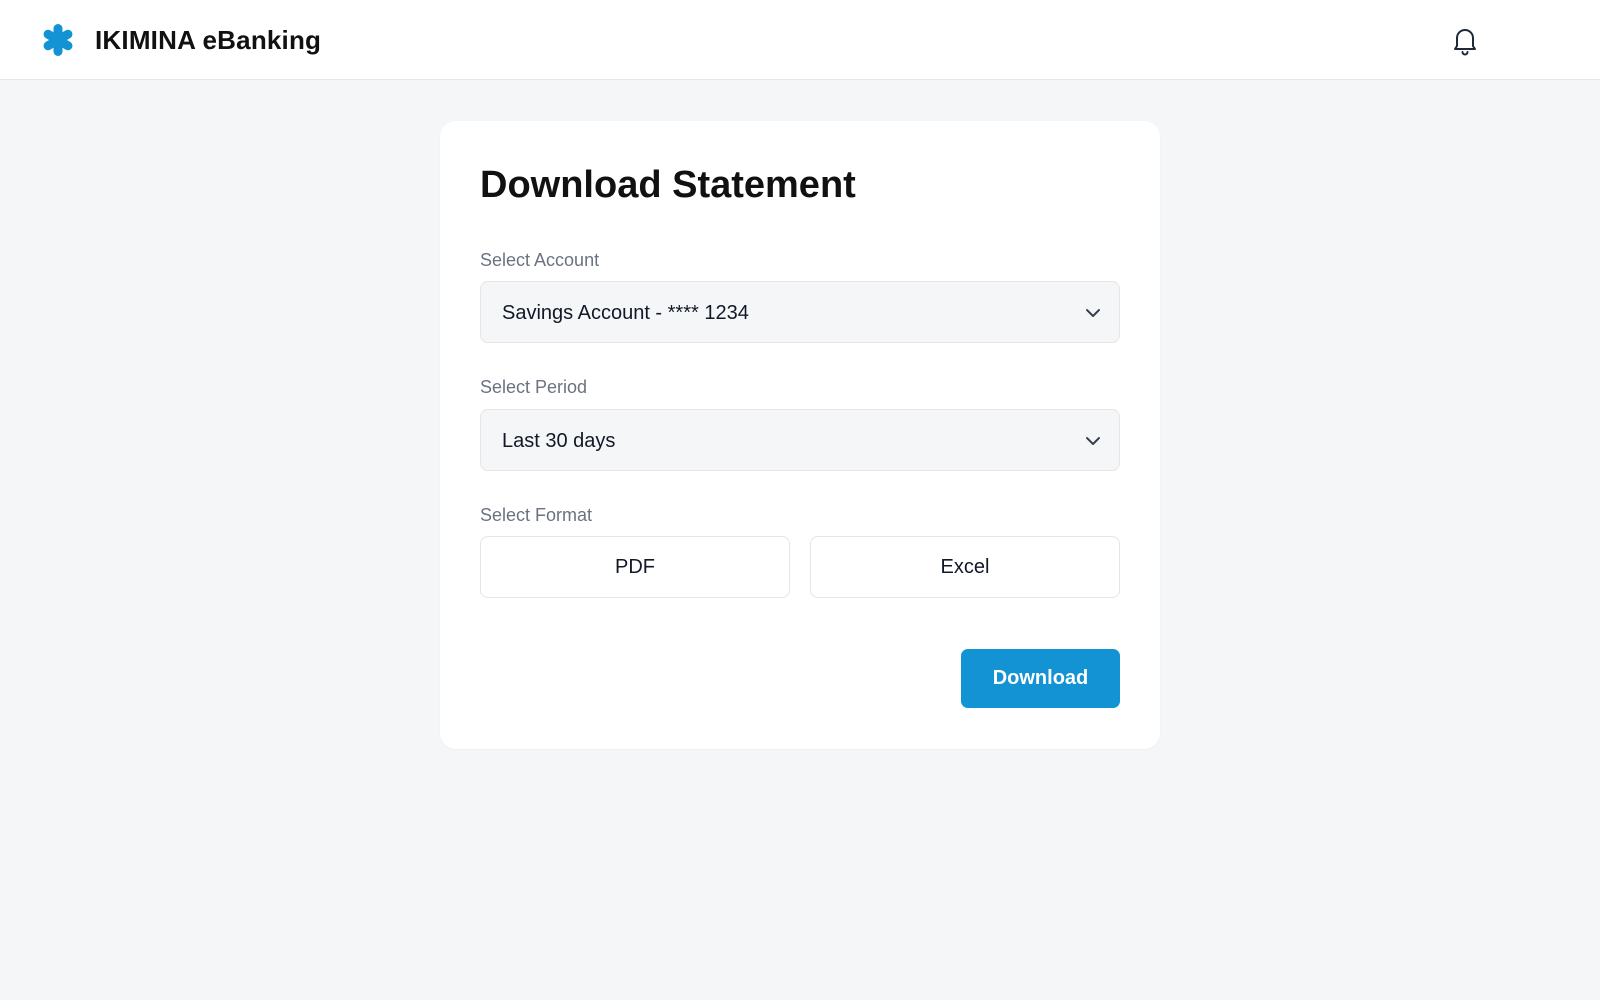 This screenshot has width=1600, height=1000. Describe the element at coordinates (800, 40) in the screenshot. I see `top-bar: IKIMINA eBanking` at that location.